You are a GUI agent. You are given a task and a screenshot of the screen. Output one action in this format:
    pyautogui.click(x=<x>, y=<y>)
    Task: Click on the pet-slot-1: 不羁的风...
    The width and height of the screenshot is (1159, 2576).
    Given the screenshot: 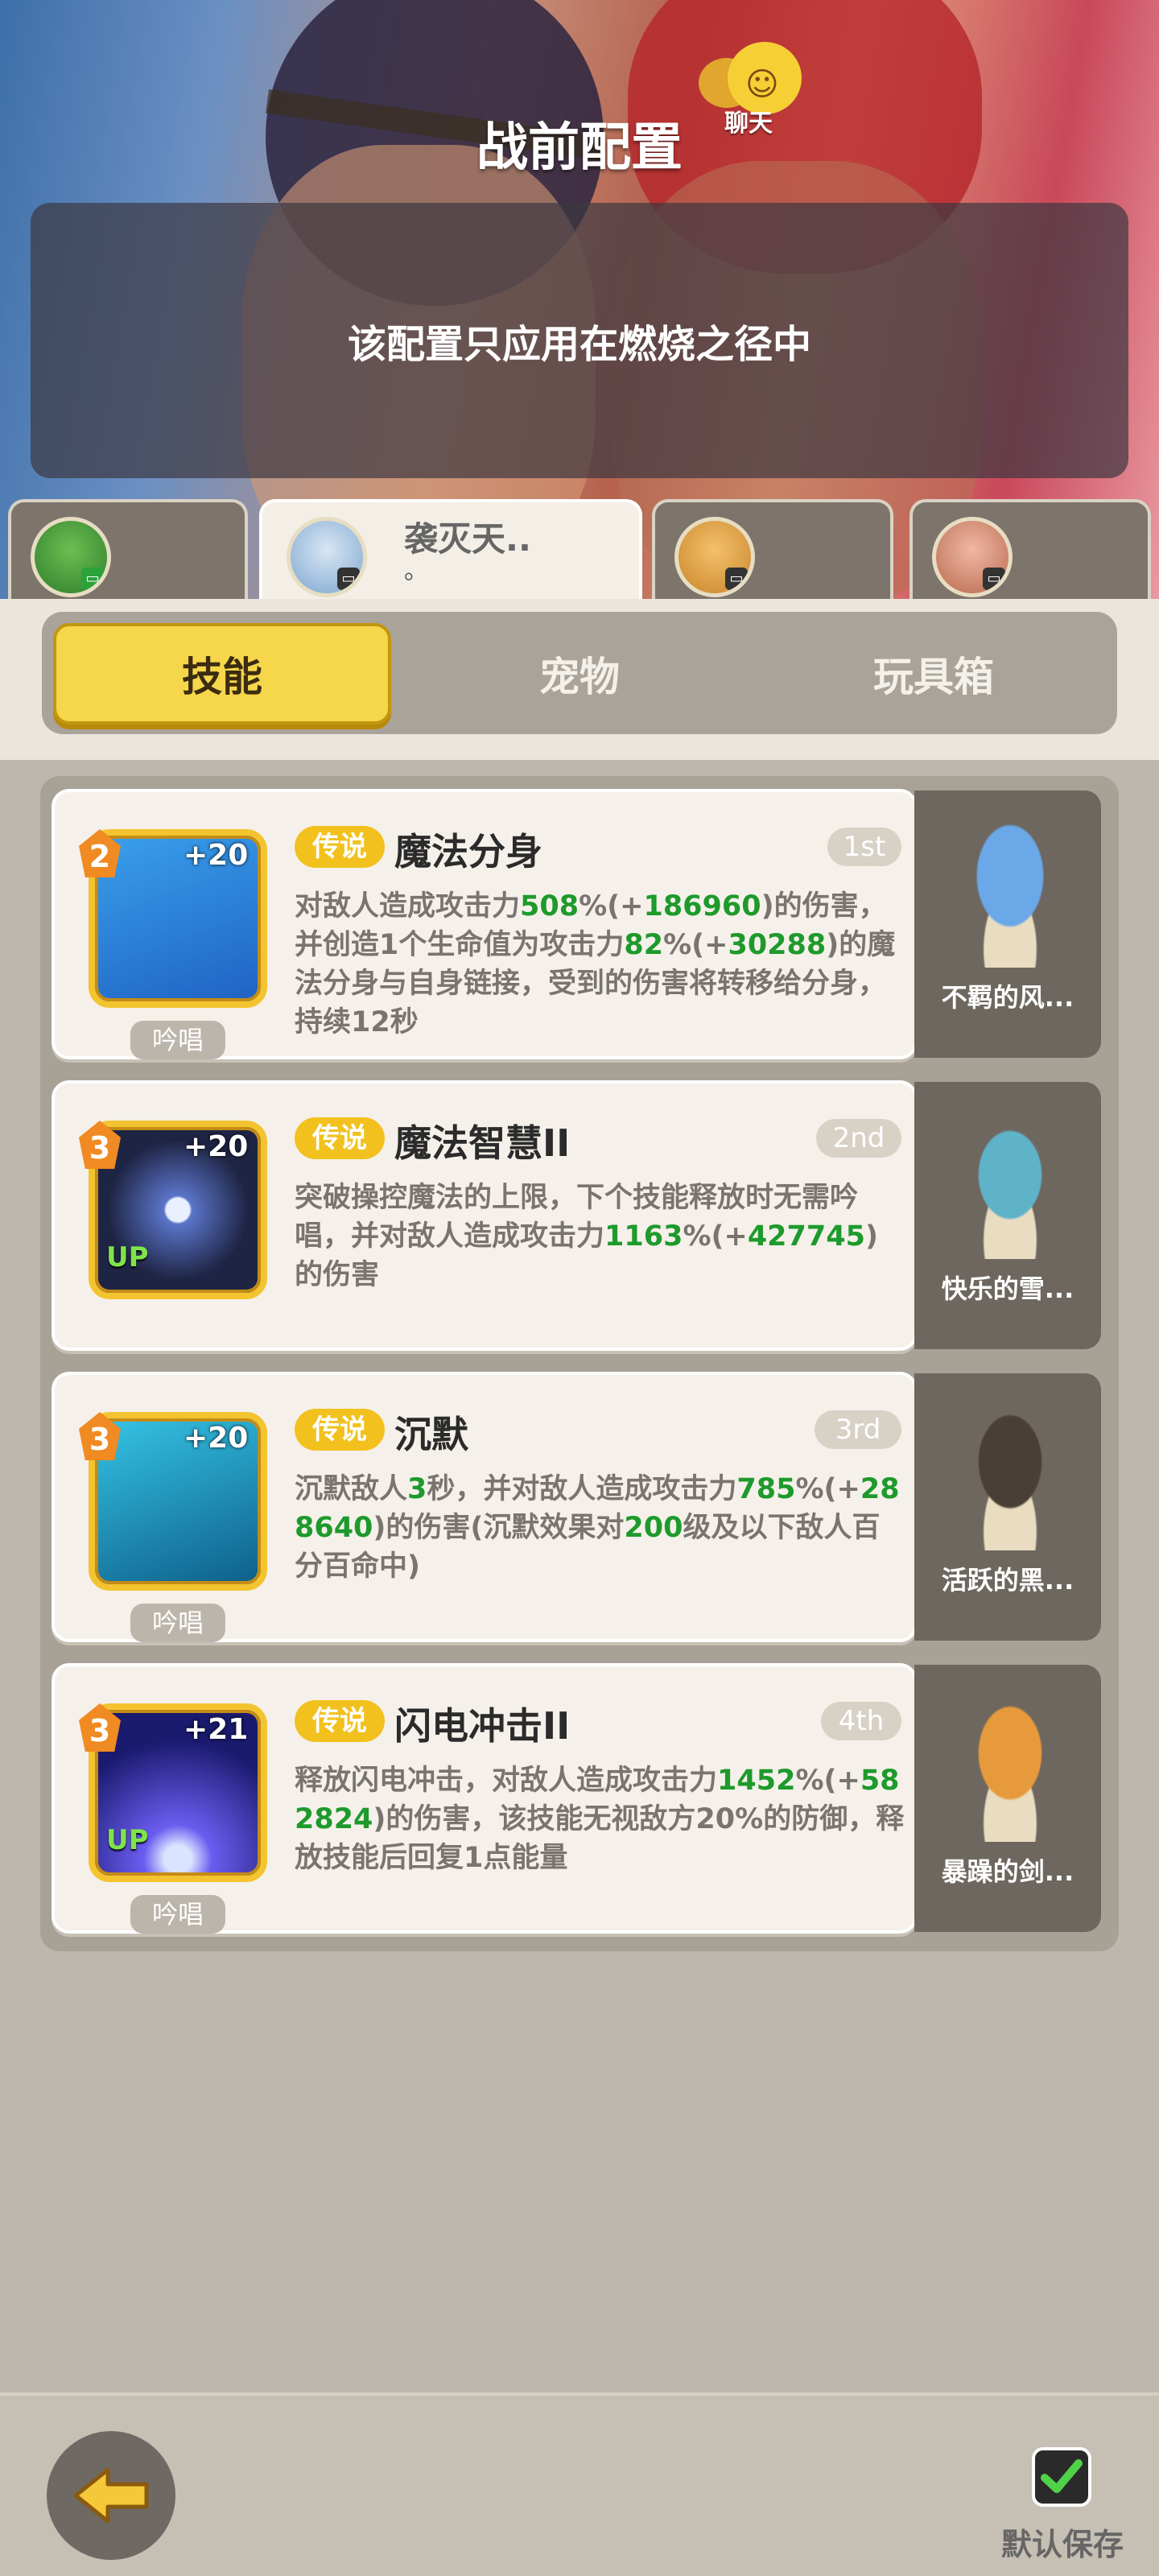 What is the action you would take?
    pyautogui.click(x=1007, y=925)
    